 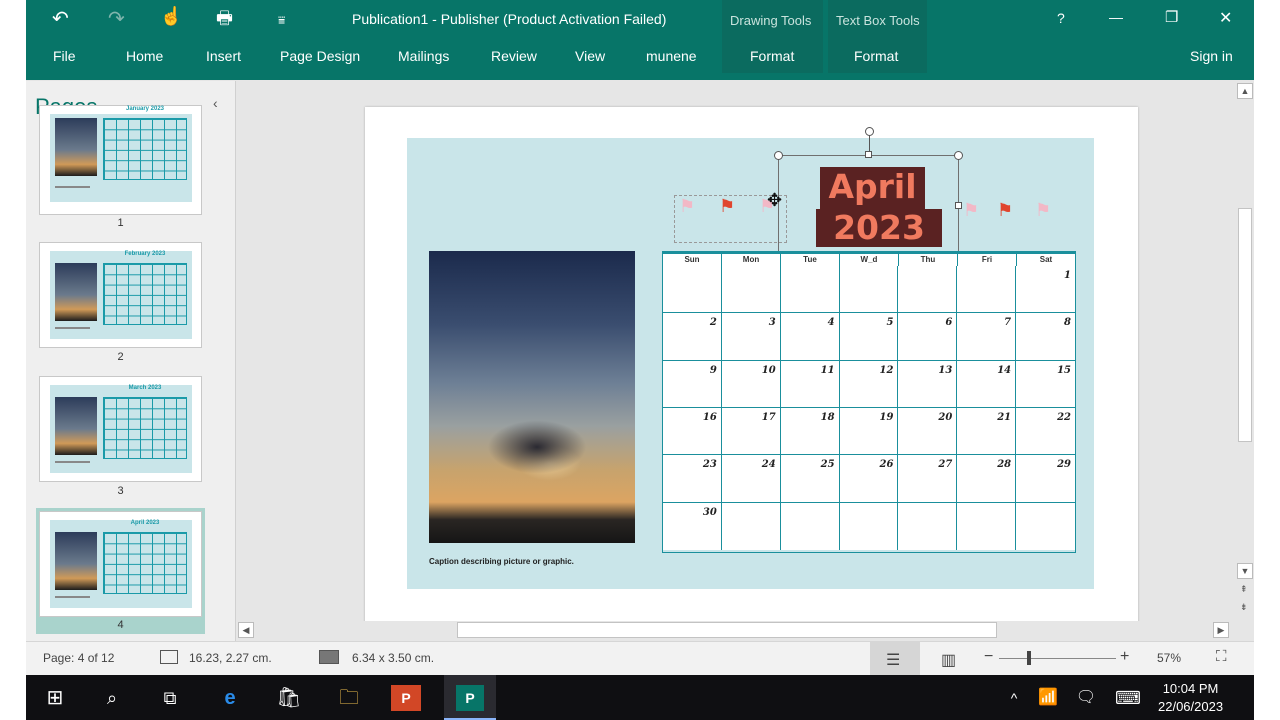 I want to click on resize-handle-top-left, so click(x=778, y=155).